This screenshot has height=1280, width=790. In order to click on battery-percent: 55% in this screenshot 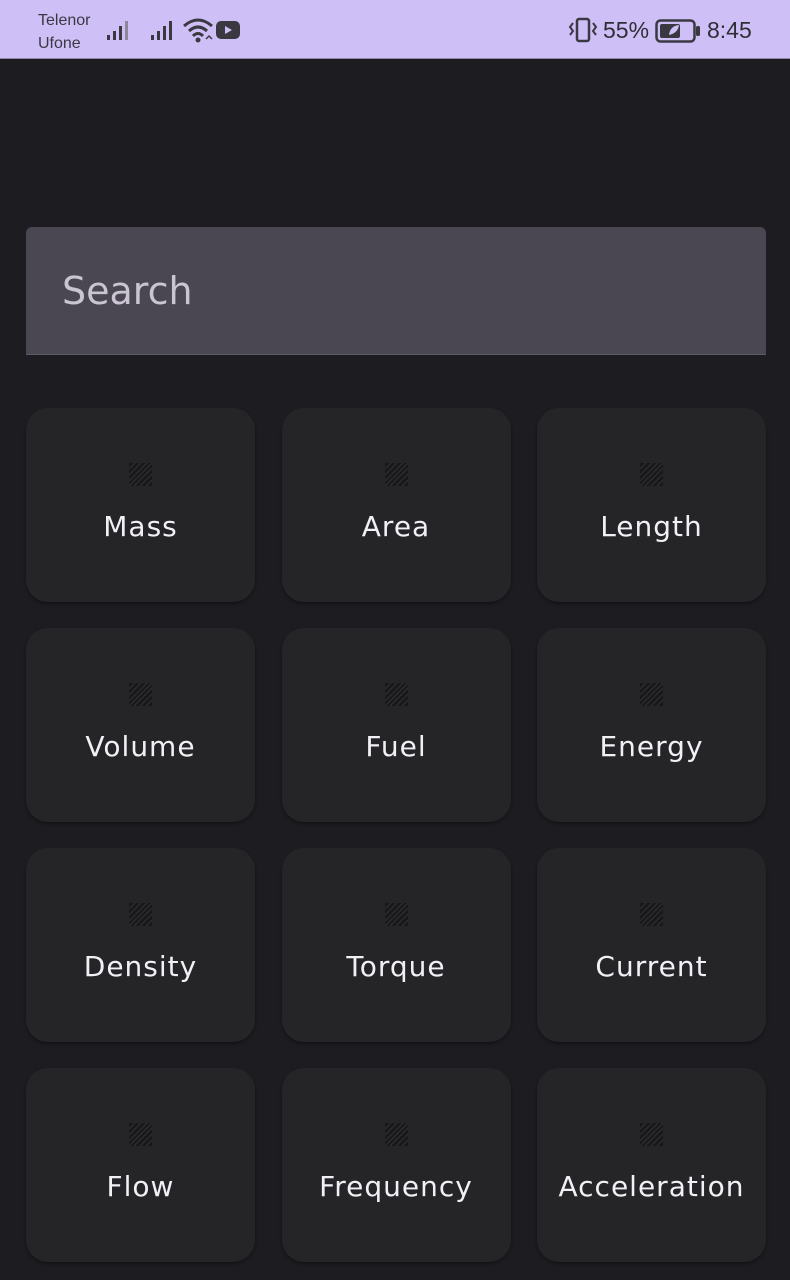, I will do `click(626, 30)`.